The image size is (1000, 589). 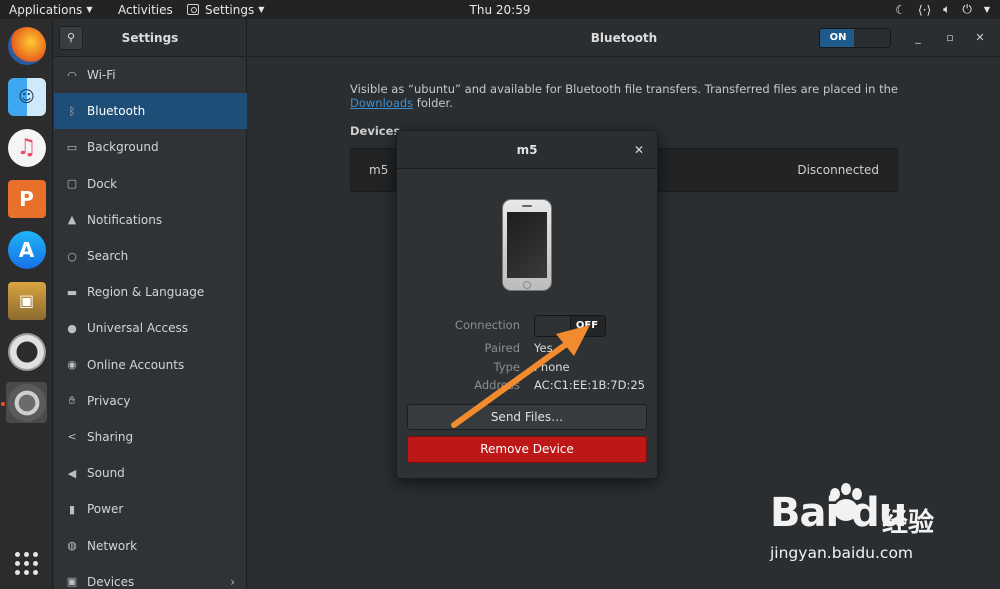 What do you see at coordinates (639, 150) in the screenshot?
I see `dialog-close-button: ✕` at bounding box center [639, 150].